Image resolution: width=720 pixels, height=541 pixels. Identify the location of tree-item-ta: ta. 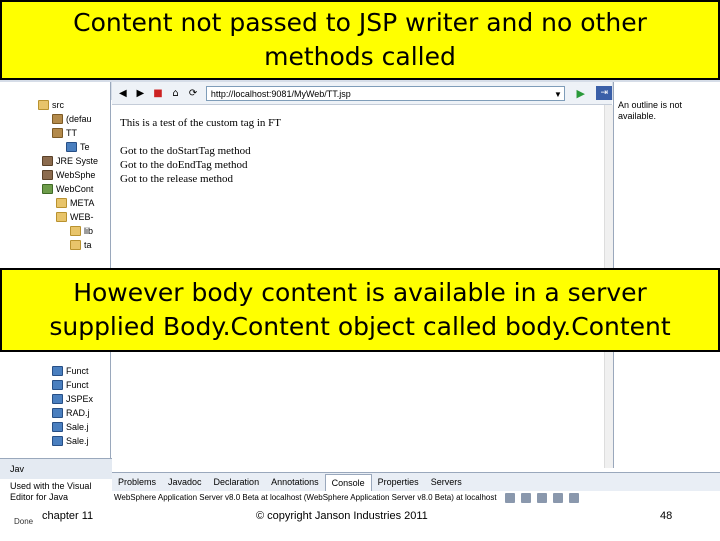
(81, 244).